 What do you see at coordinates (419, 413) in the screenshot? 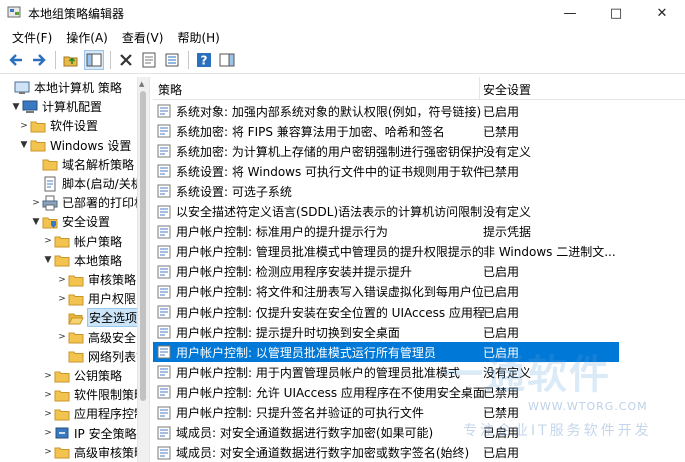
I see `table-row: 用户帐户控制: 只提升签名并验证的可执行文件 已禁用` at bounding box center [419, 413].